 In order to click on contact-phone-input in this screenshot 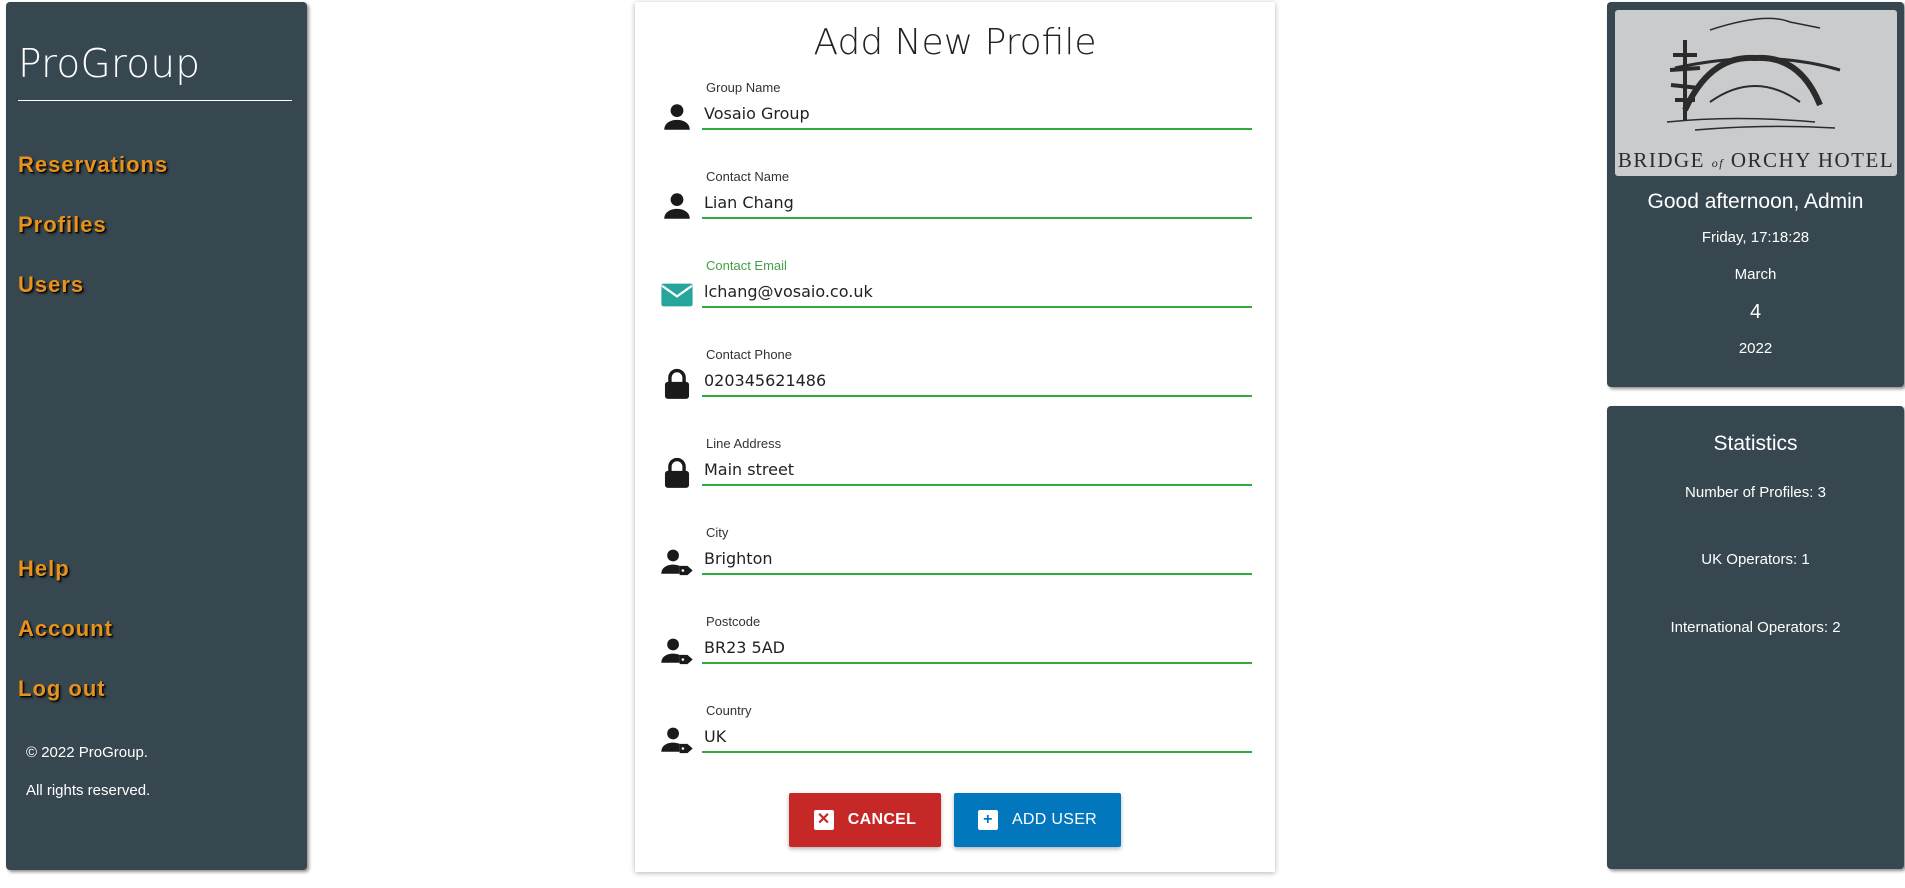, I will do `click(977, 381)`.